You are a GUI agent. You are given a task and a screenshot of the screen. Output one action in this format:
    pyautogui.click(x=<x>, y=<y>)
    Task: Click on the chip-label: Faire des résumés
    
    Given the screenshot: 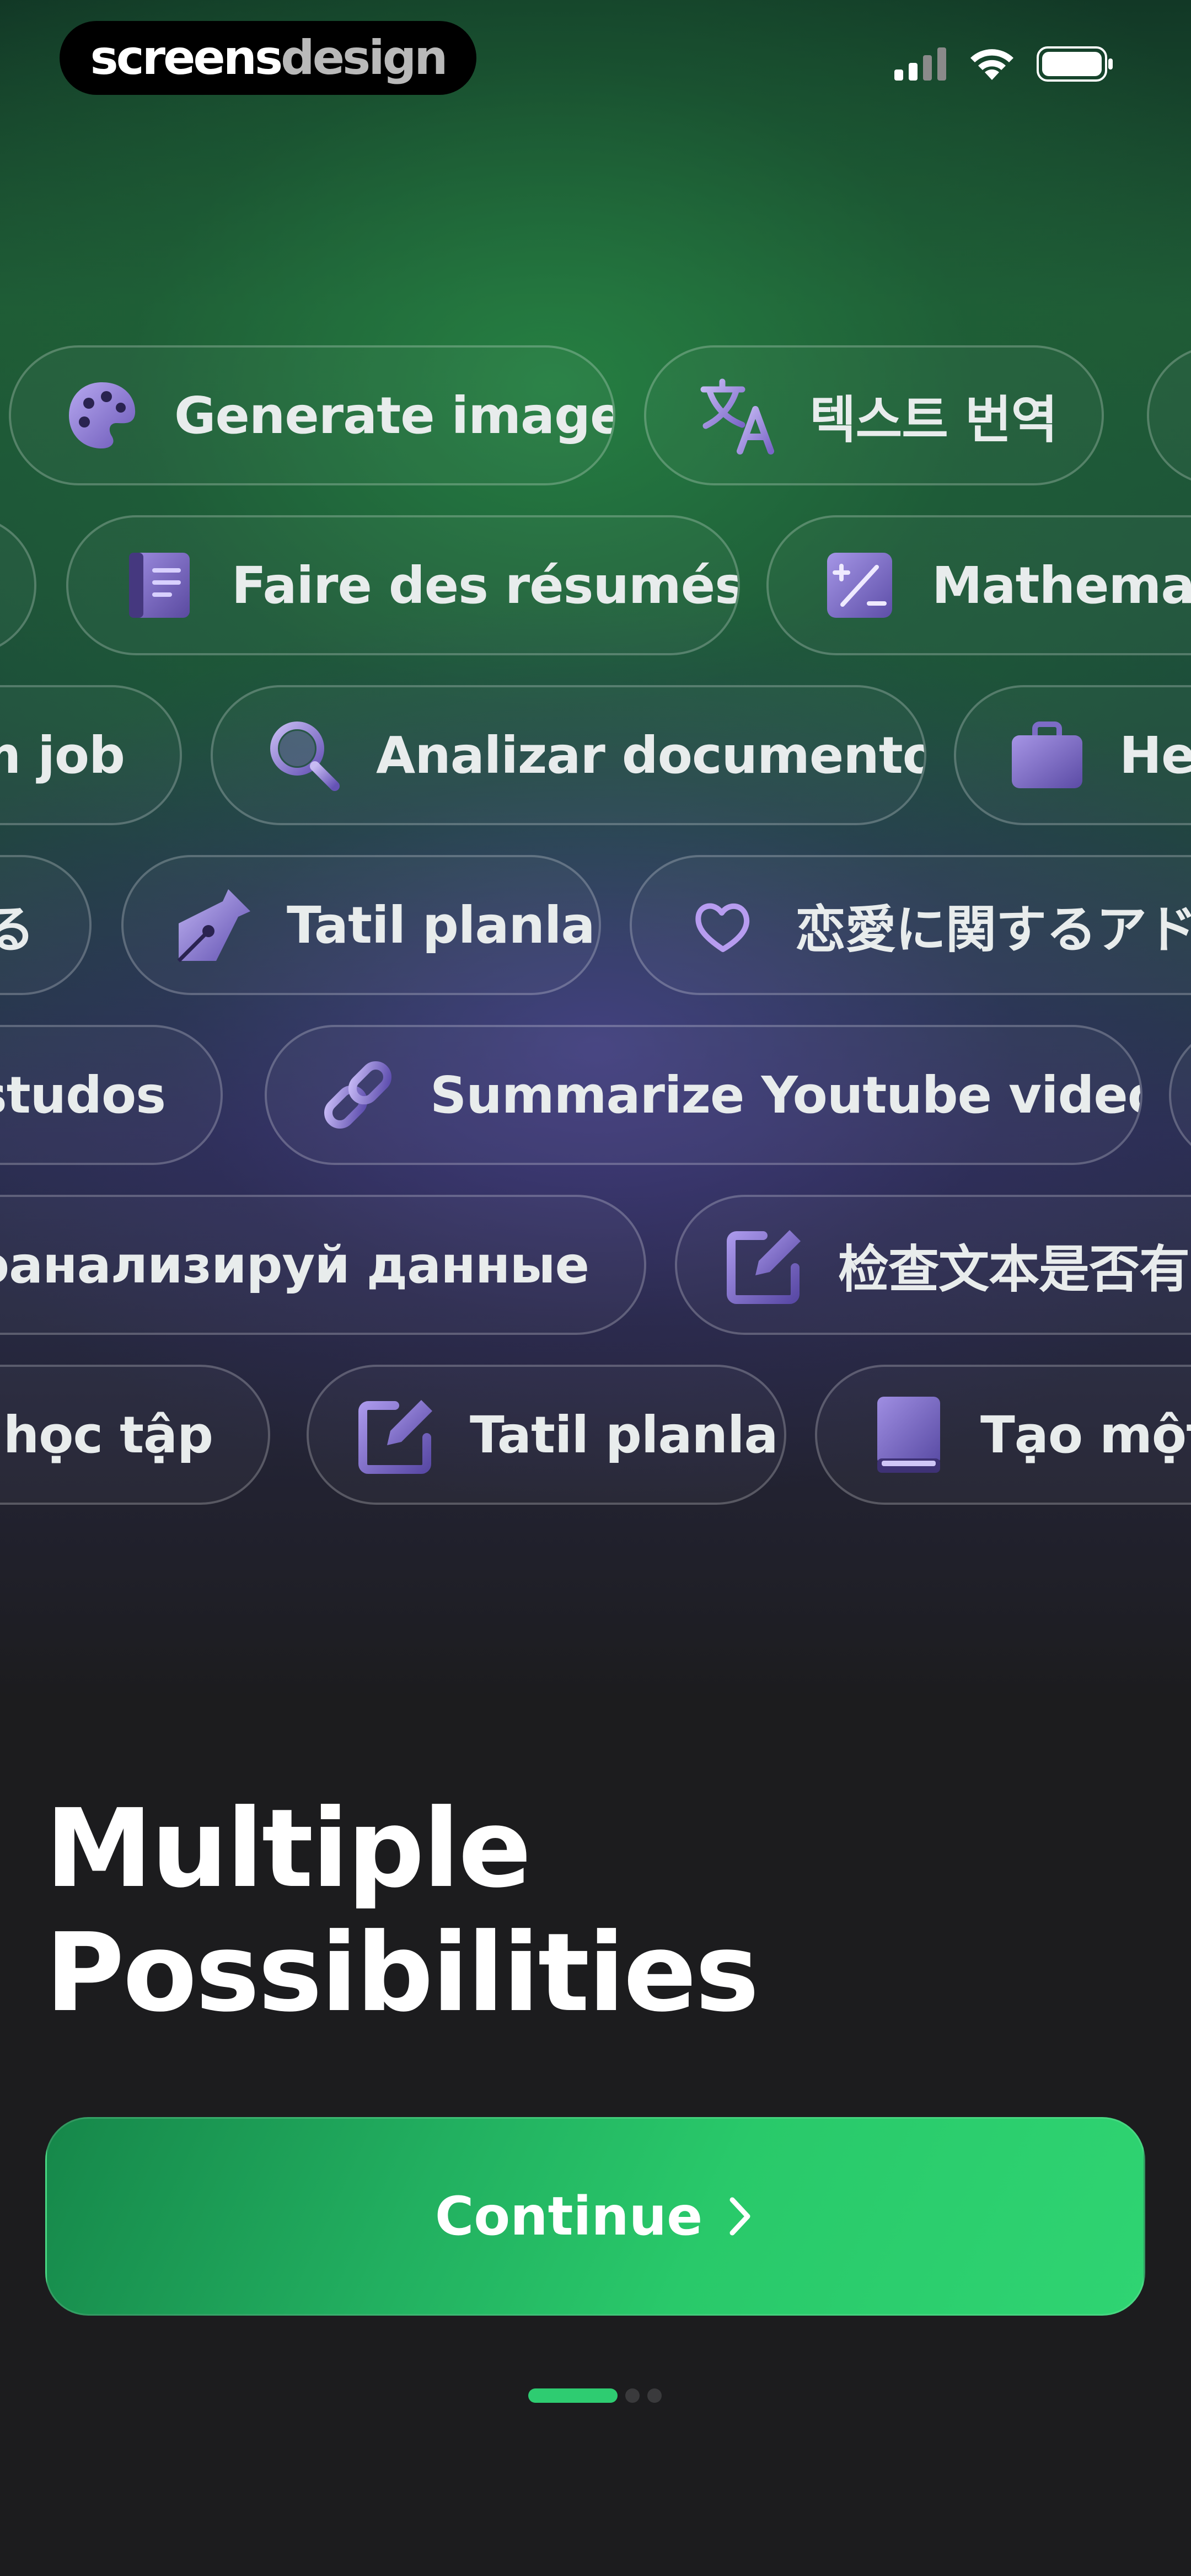 What is the action you would take?
    pyautogui.click(x=486, y=585)
    